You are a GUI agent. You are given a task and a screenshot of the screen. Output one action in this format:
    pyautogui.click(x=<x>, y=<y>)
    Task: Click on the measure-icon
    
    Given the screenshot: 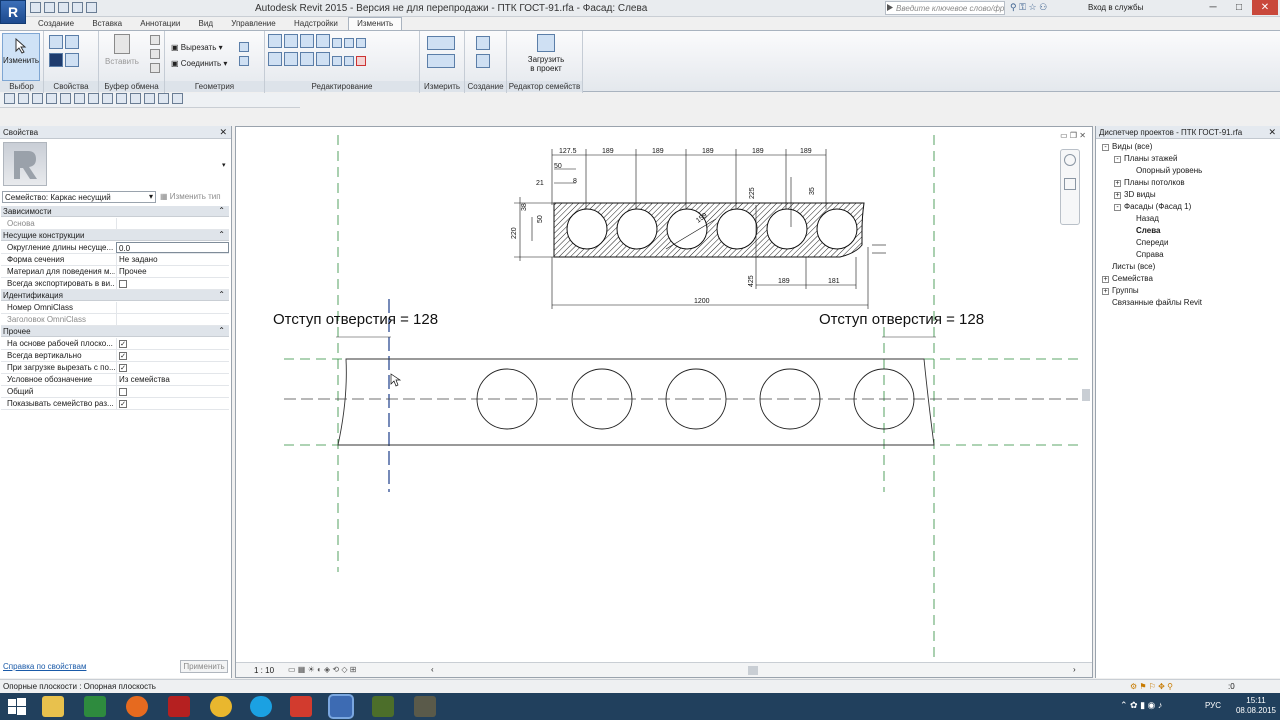 What is the action you would take?
    pyautogui.click(x=441, y=43)
    